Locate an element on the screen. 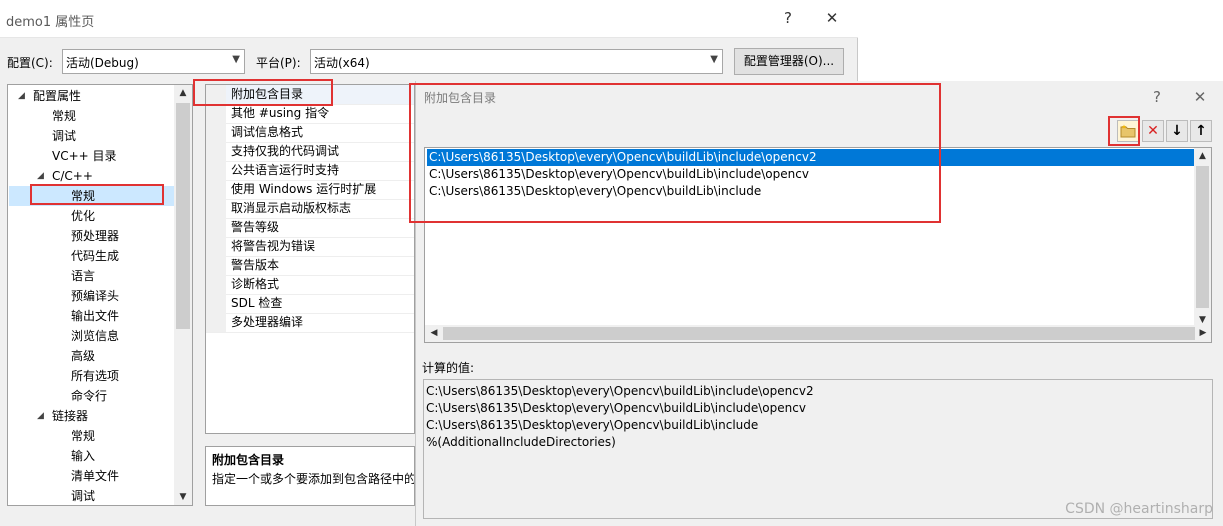 The height and width of the screenshot is (526, 1223). property-row: 其他 #using 指令 is located at coordinates (310, 114).